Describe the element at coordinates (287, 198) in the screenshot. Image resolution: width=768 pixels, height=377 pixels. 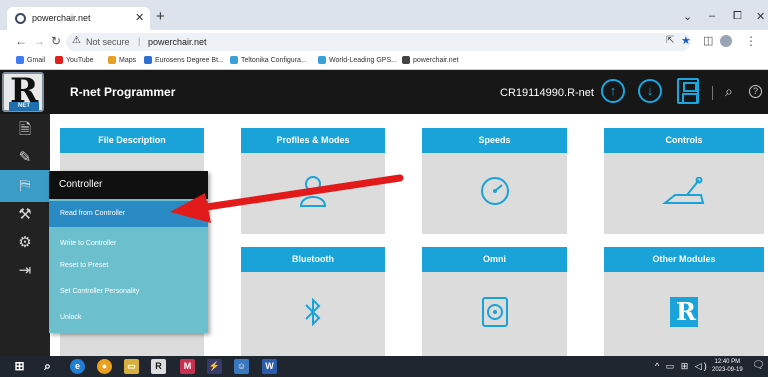
I see `annotation-arrow` at that location.